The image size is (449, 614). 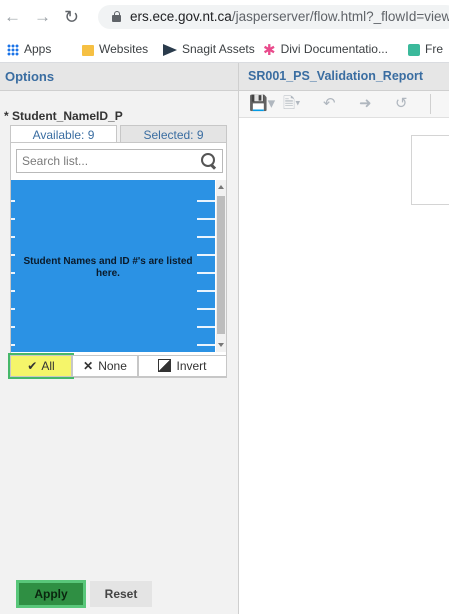 What do you see at coordinates (181, 16) in the screenshot?
I see `url-host: ers.ece.gov.nt.ca` at bounding box center [181, 16].